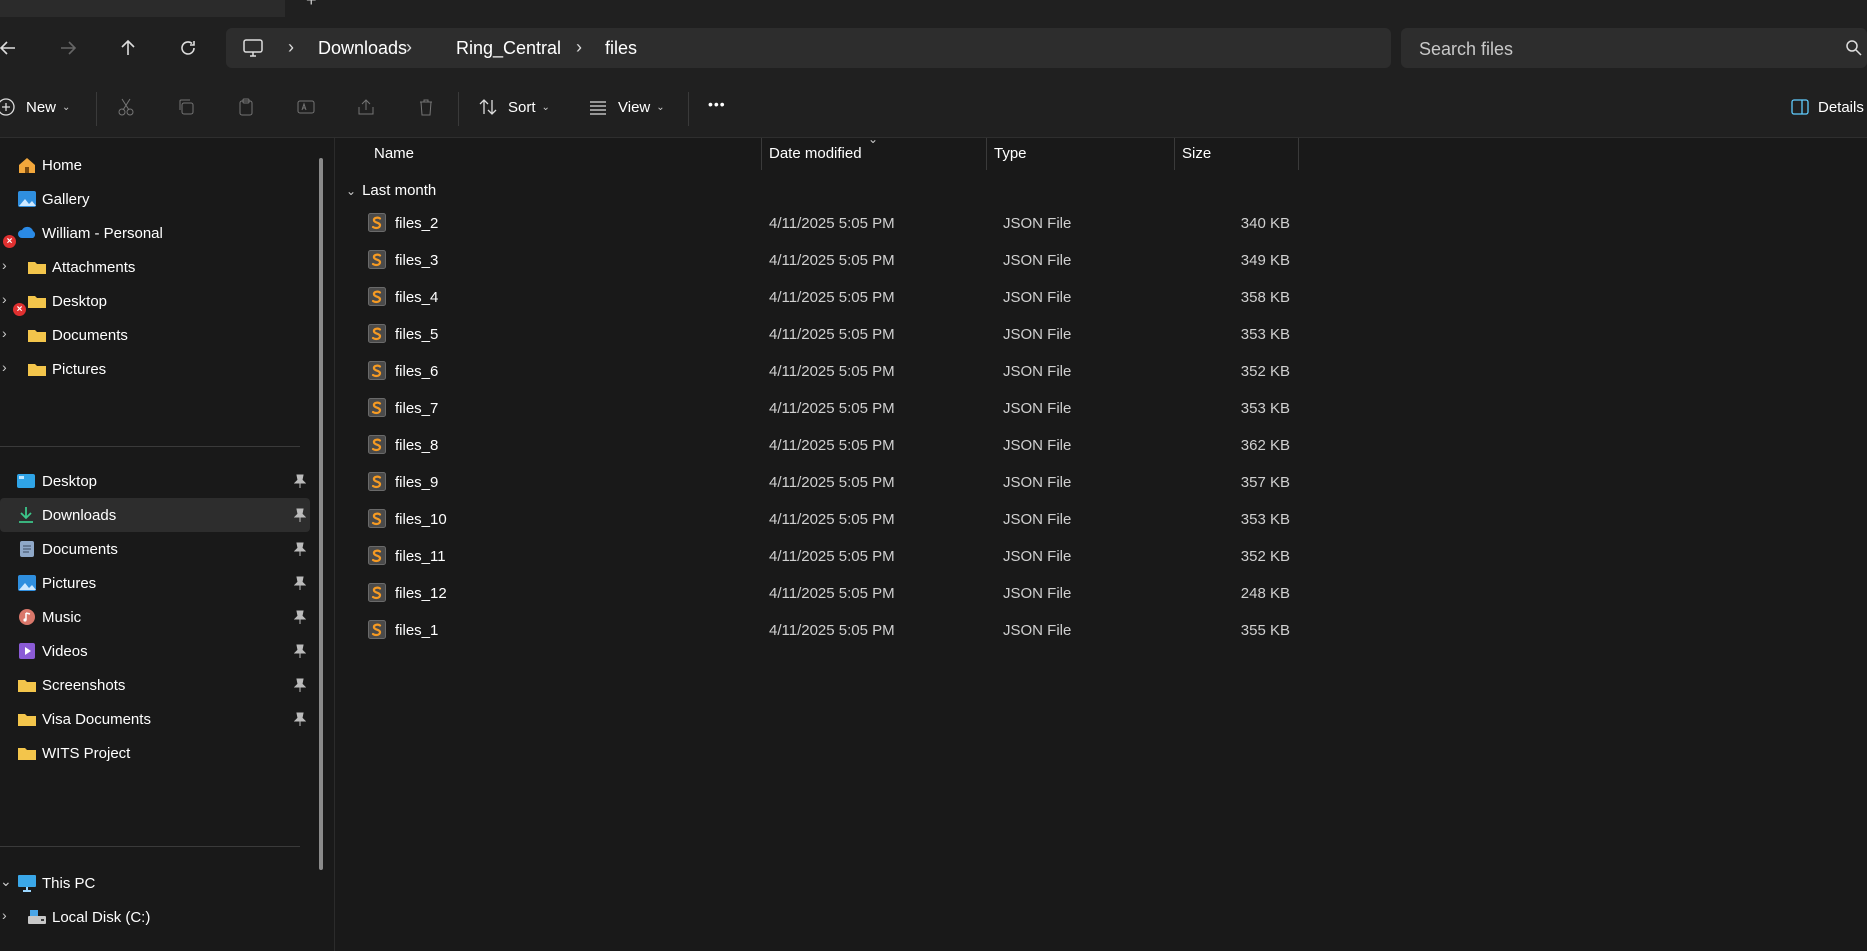  What do you see at coordinates (901, 593) in the screenshot?
I see `table-row: files_12 4/11/2025 5:05 PM JSON File 248 KB` at bounding box center [901, 593].